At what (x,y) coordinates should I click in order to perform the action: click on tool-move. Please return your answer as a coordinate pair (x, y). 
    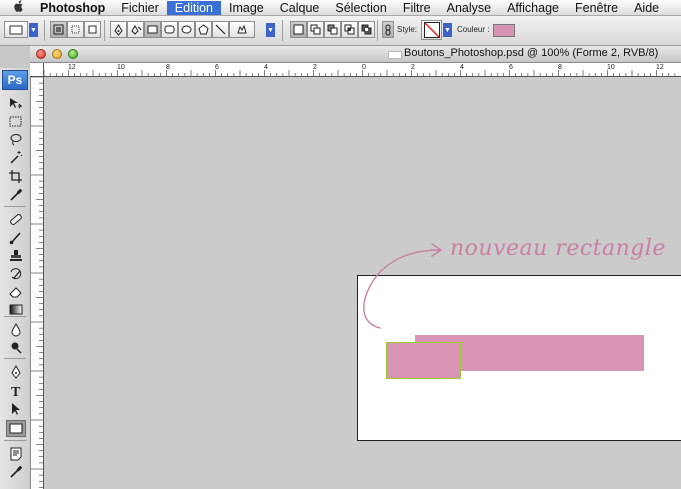
    Looking at the image, I should click on (16, 103).